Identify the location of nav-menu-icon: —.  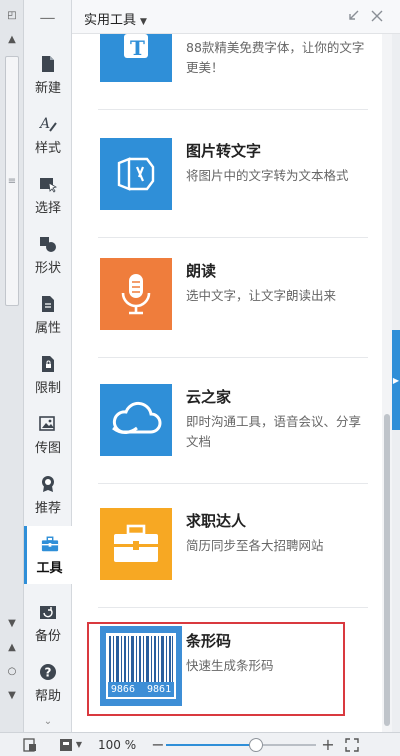
(47, 17).